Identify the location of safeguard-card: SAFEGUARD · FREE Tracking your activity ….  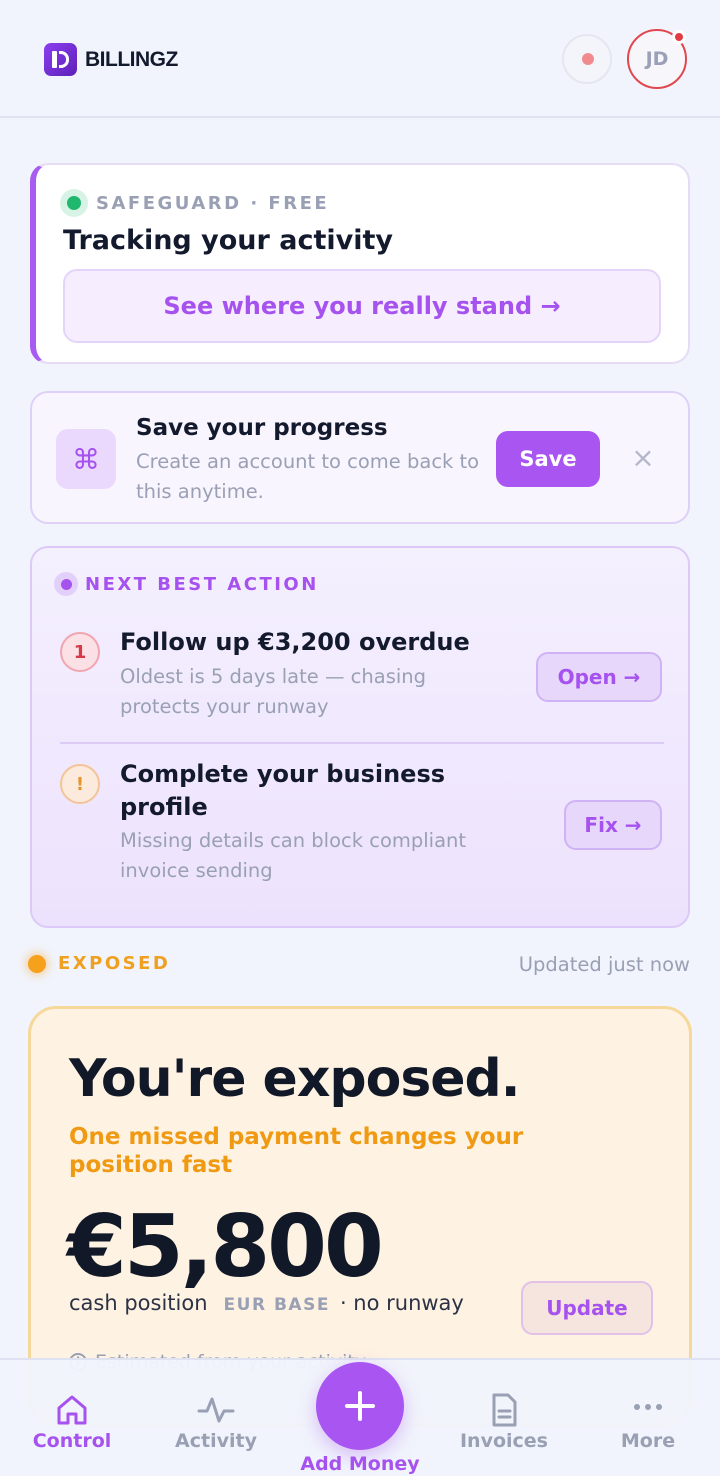
(360, 263).